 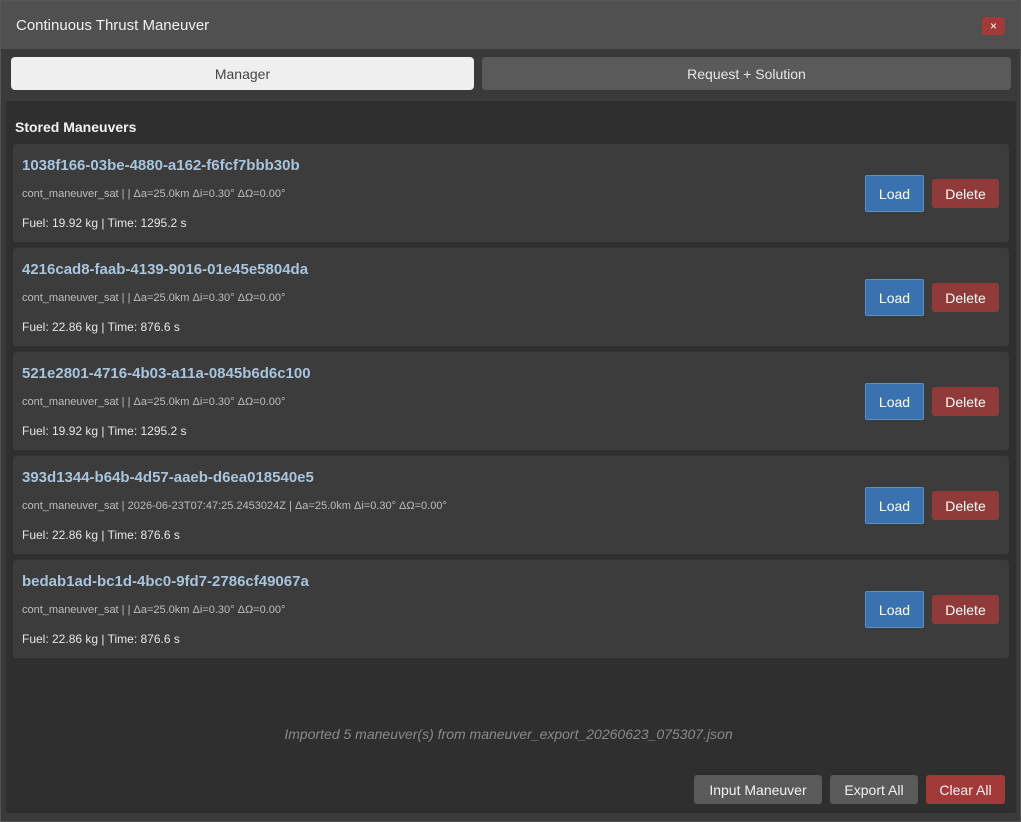 I want to click on tab-request-solution: Request + Solution, so click(x=746, y=73).